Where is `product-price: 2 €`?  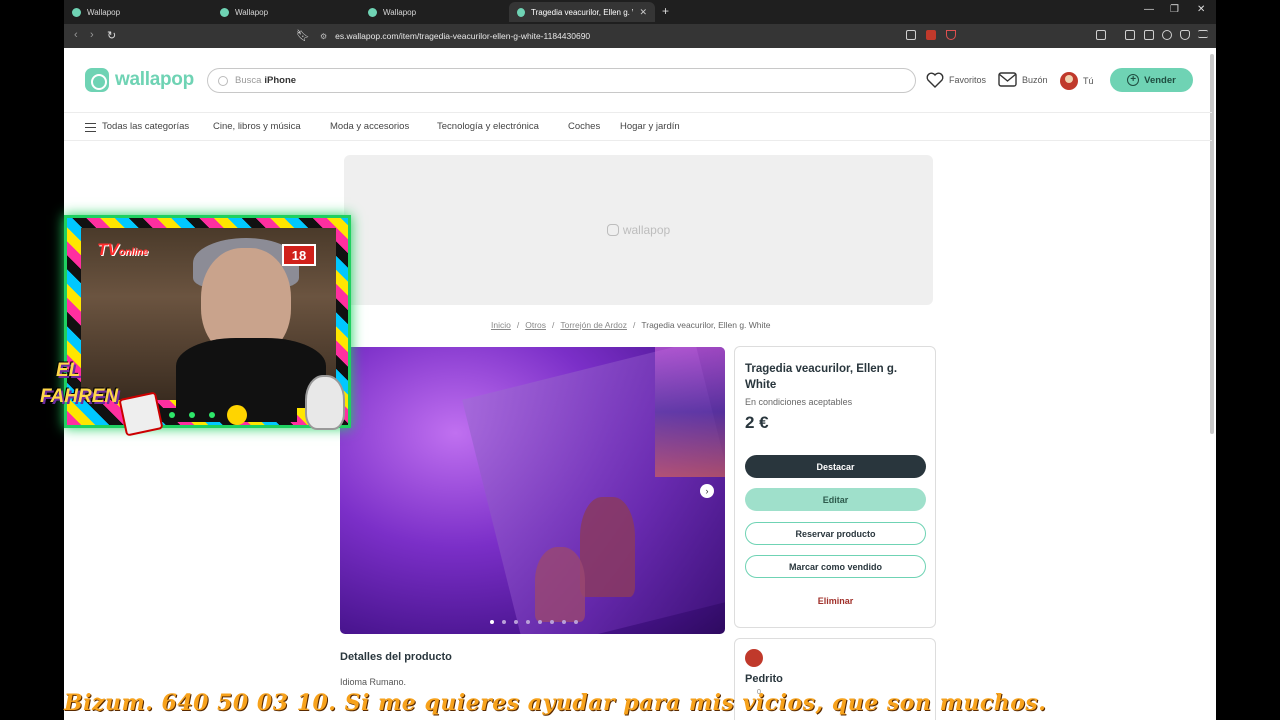 product-price: 2 € is located at coordinates (757, 422).